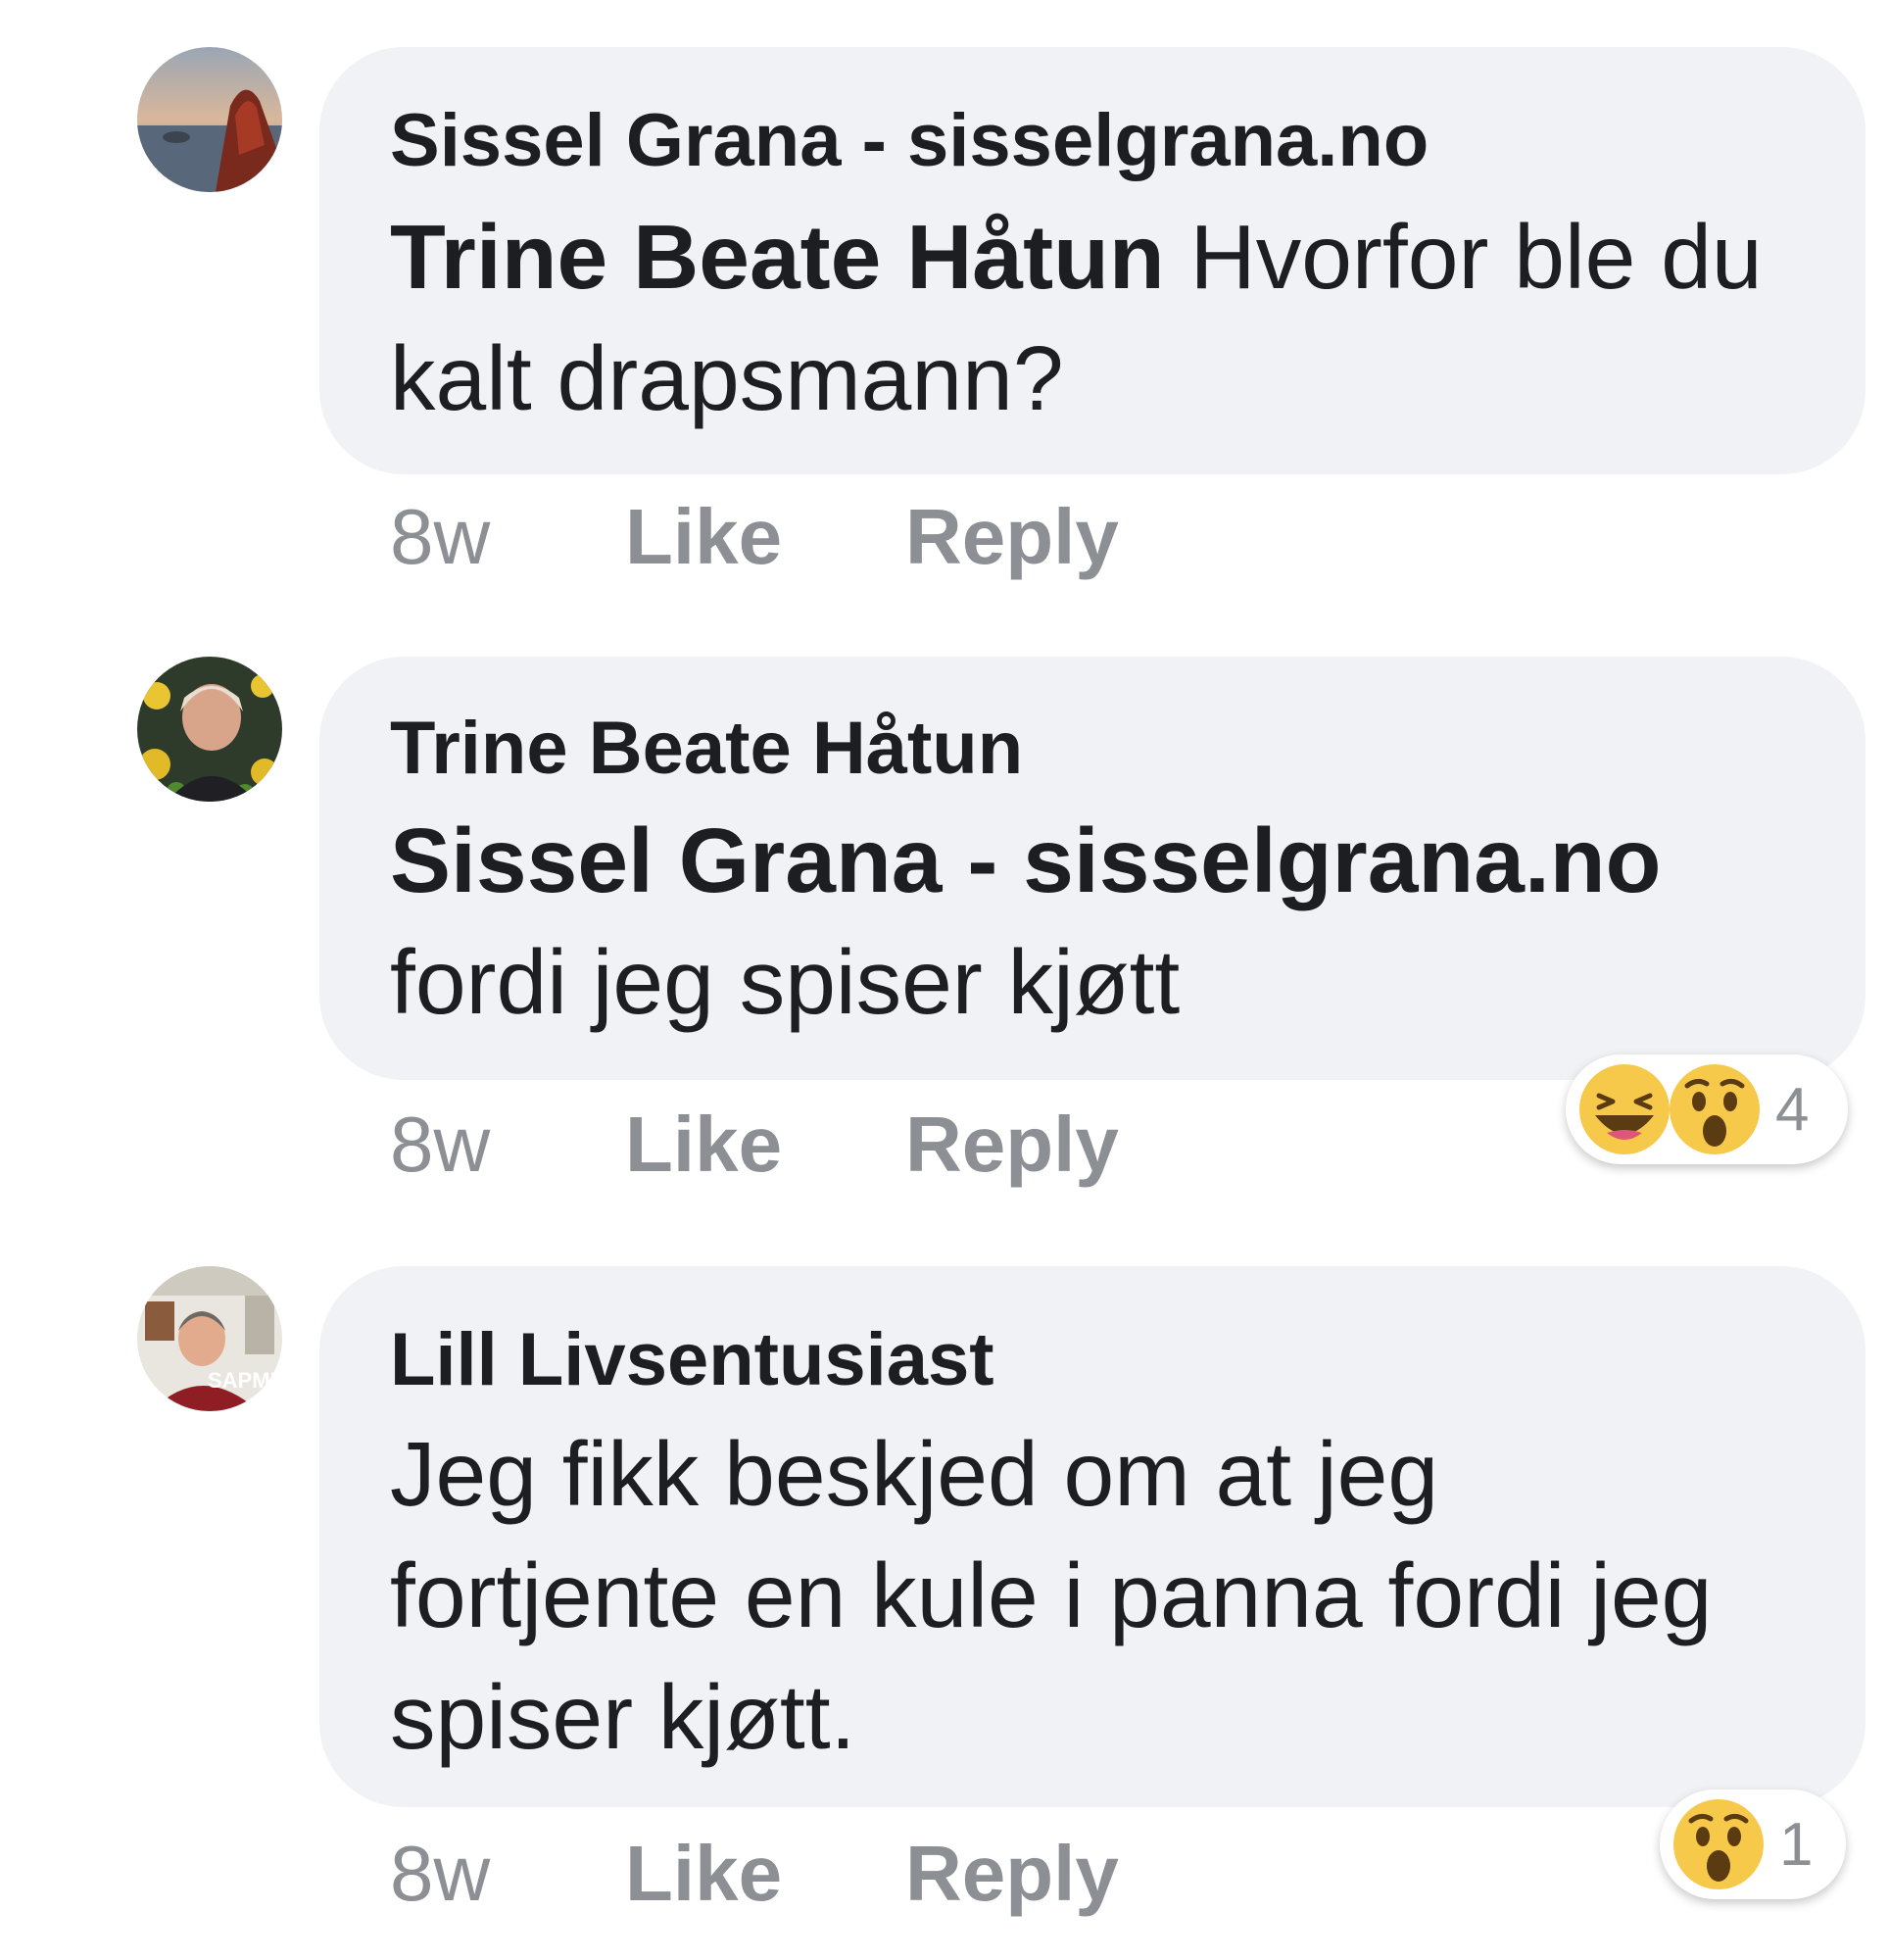 The width and height of the screenshot is (1889, 1960). What do you see at coordinates (623, 1717) in the screenshot?
I see `comment-text-line: spiser kjøtt.` at bounding box center [623, 1717].